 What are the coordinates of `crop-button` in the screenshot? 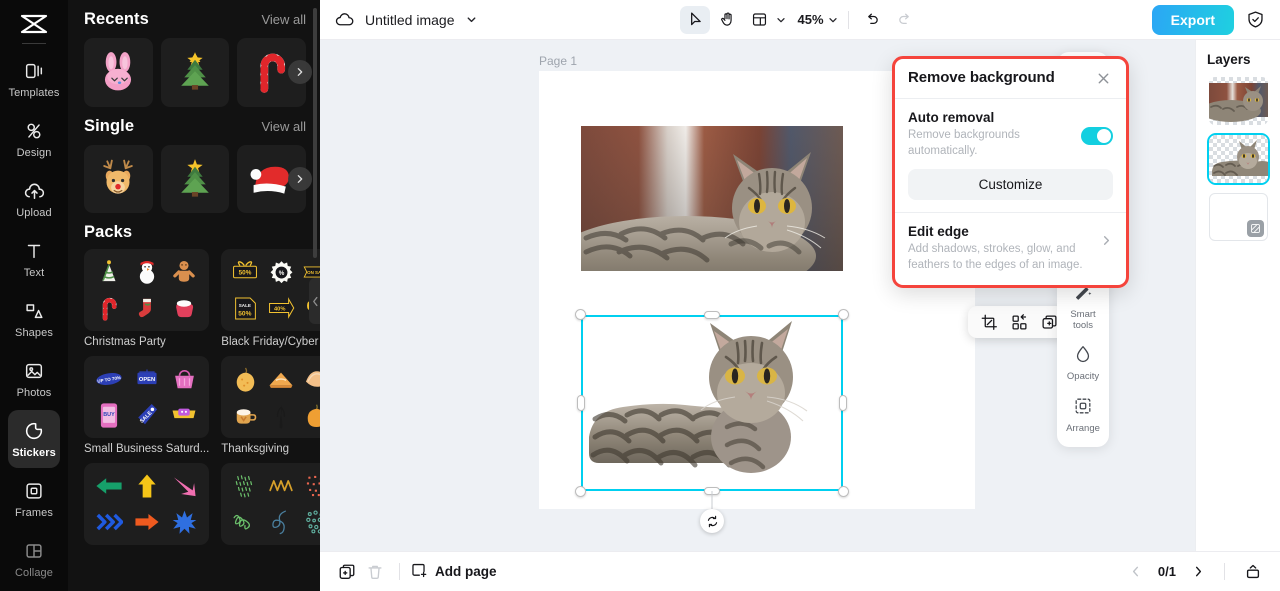 It's located at (989, 322).